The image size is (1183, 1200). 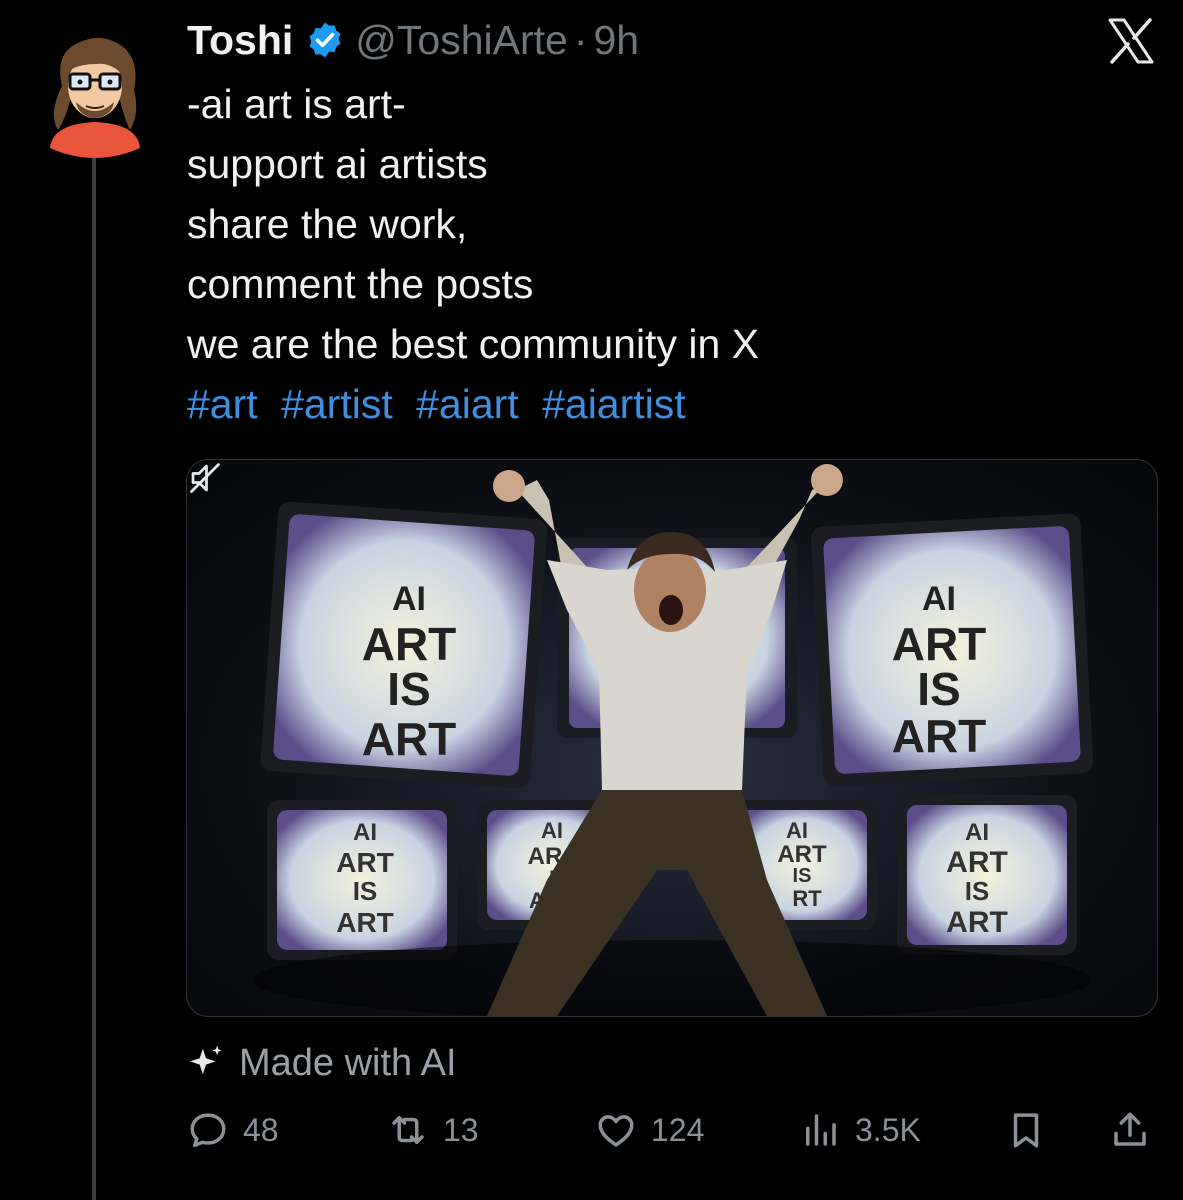 I want to click on tv-screen-bottom-4: AI ART IS ART, so click(x=987, y=875).